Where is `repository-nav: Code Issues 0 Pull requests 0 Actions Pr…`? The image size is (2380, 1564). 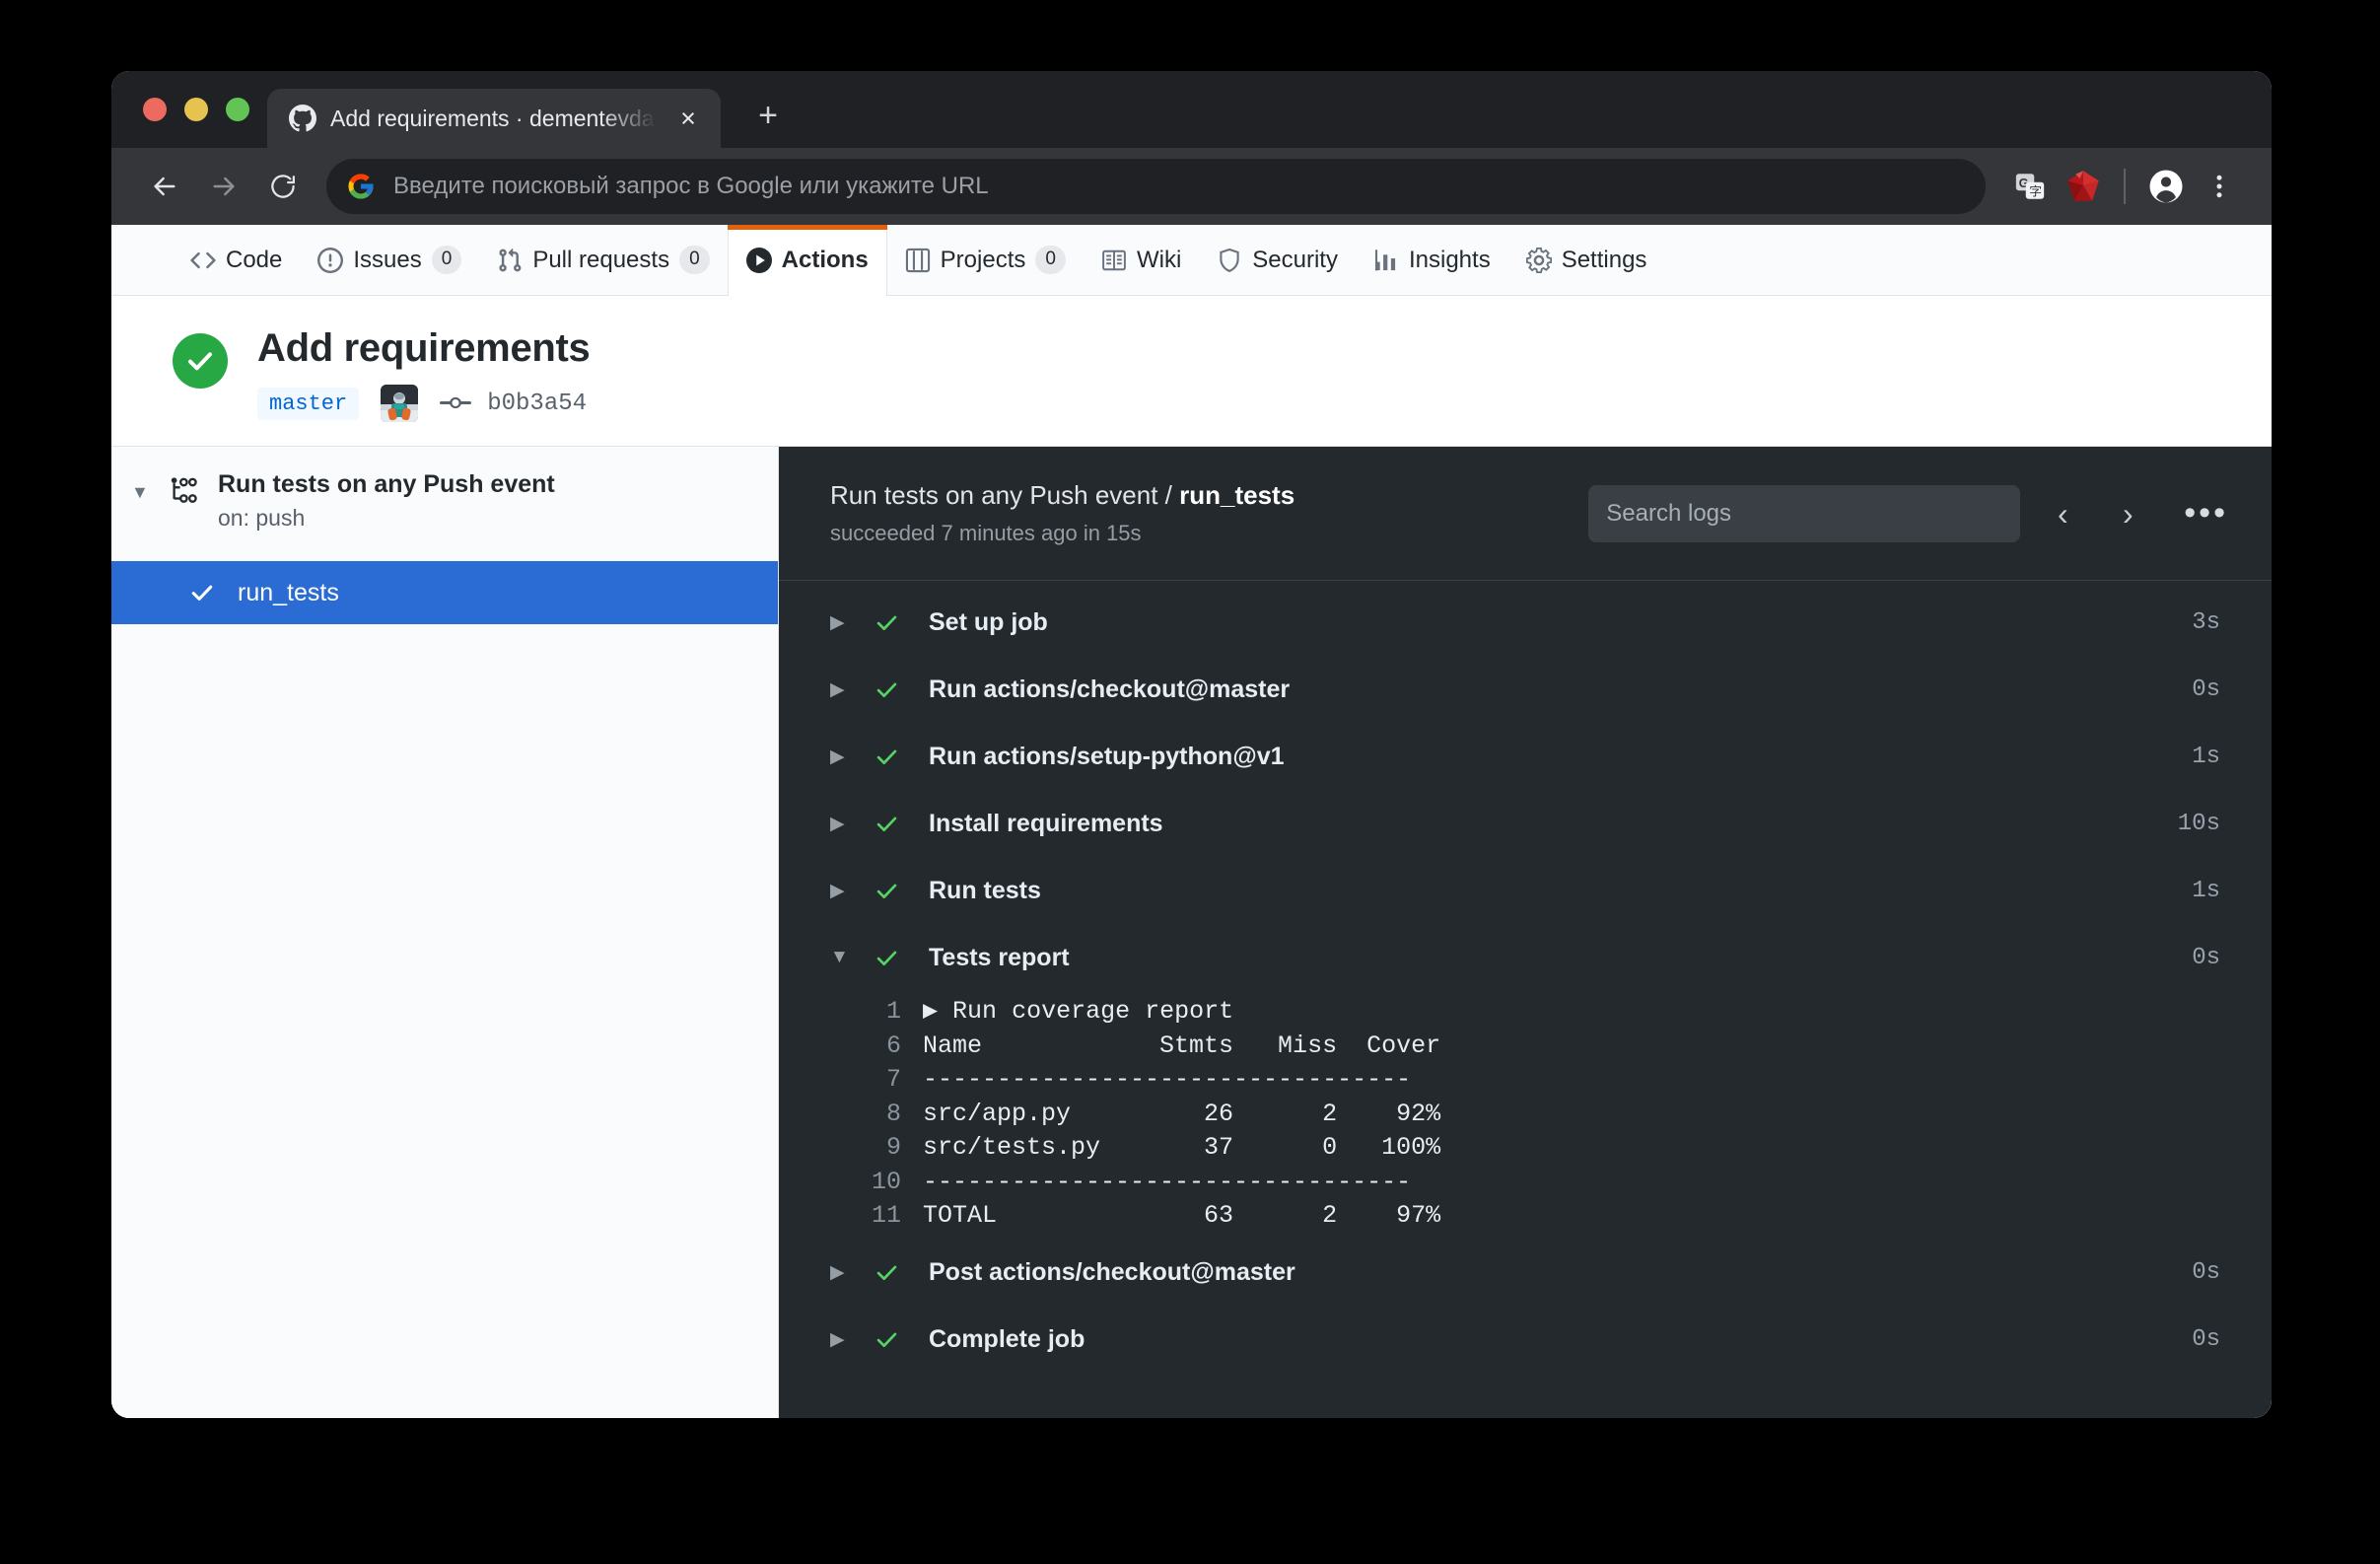 repository-nav: Code Issues 0 Pull requests 0 Actions Pr… is located at coordinates (1191, 261).